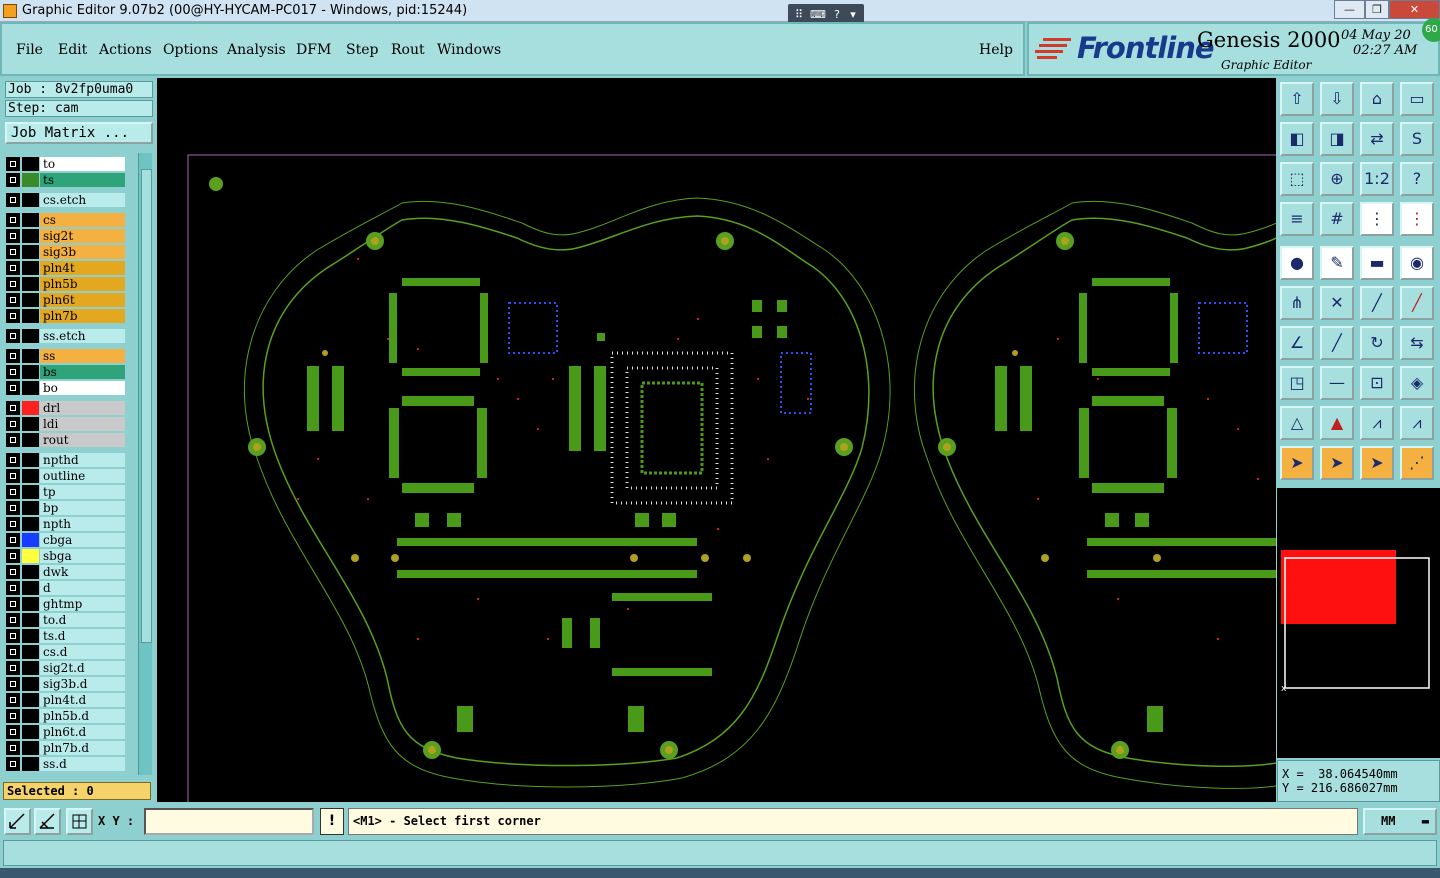  Describe the element at coordinates (1377, 179) in the screenshot. I see `scale-1-2-button: 1:2` at that location.